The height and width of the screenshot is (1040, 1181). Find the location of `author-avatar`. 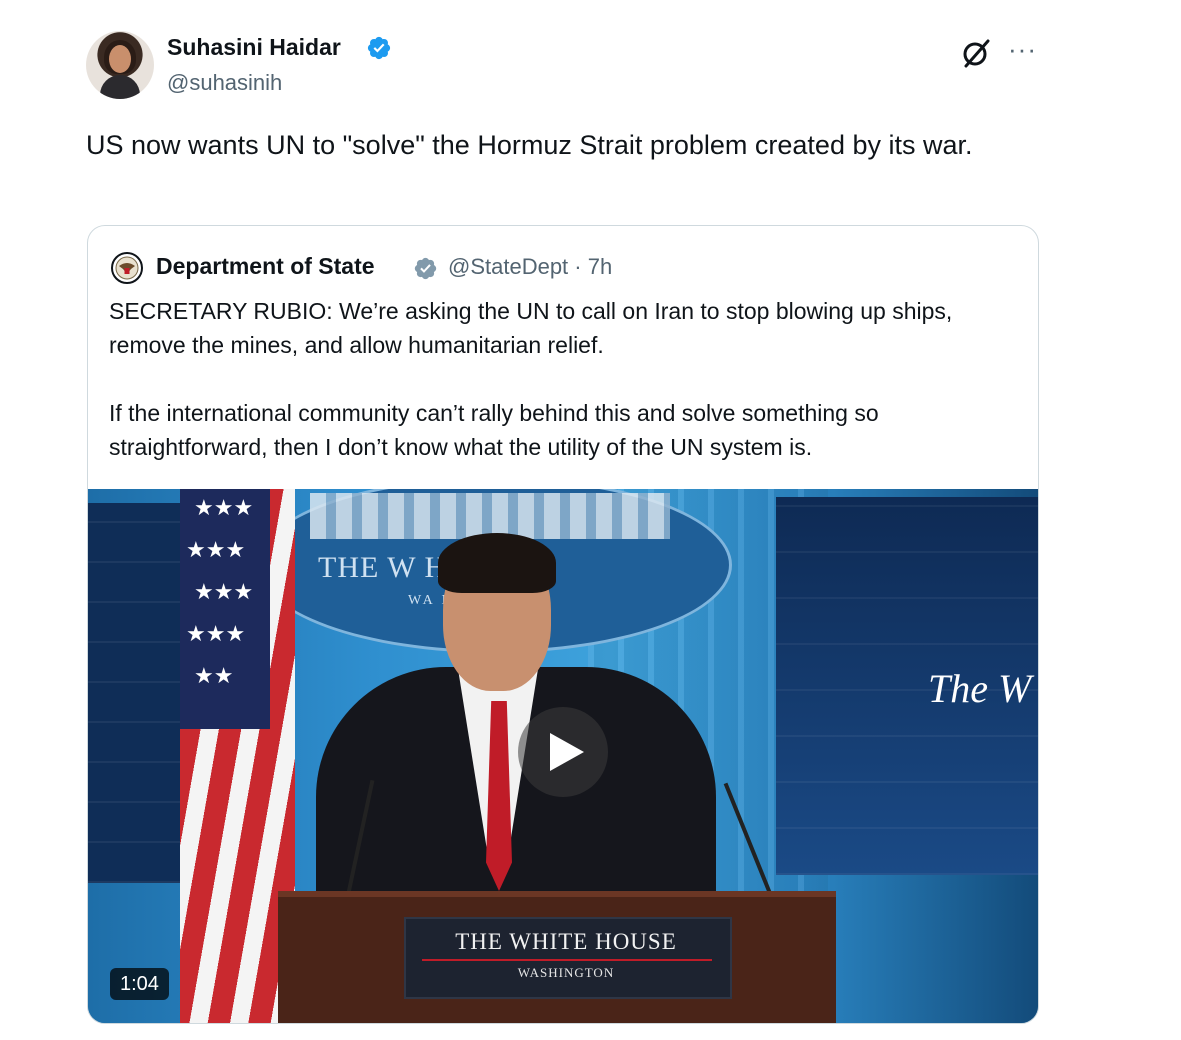

author-avatar is located at coordinates (120, 65).